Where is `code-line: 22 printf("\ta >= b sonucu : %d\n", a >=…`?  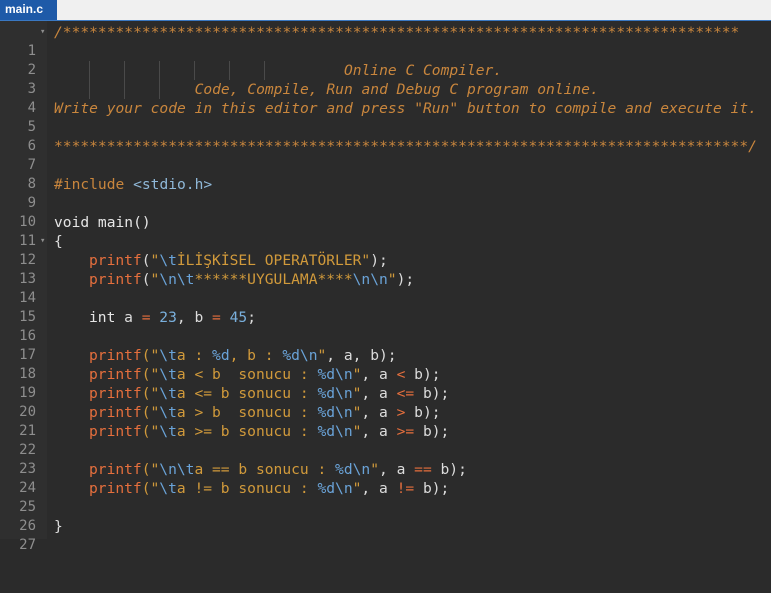
code-line: 22 printf("\ta >= b sonucu : %d\n", a >=… is located at coordinates (385, 440).